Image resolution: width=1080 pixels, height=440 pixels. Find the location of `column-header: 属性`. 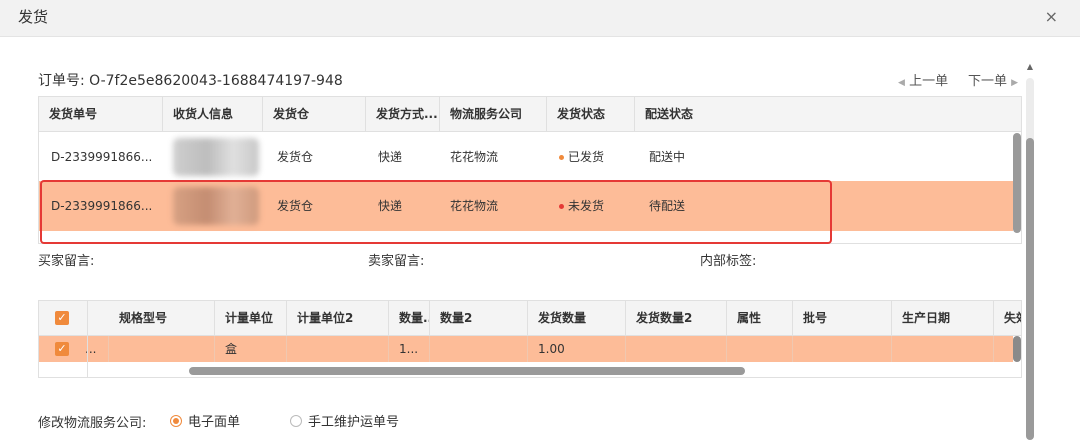

column-header: 属性 is located at coordinates (760, 318).